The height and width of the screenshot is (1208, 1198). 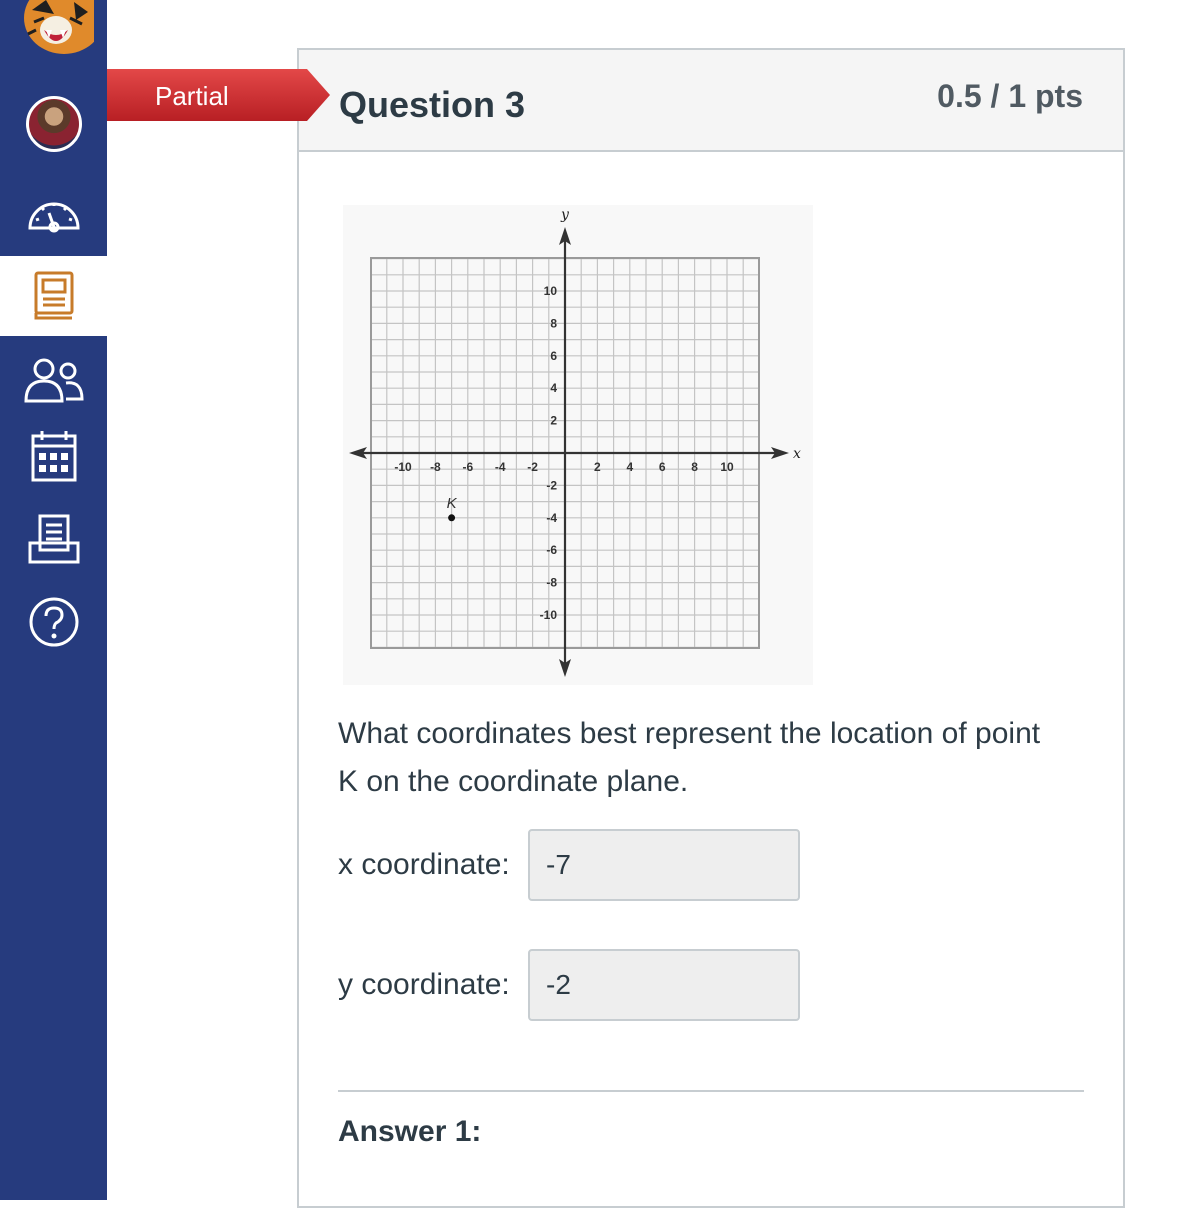 I want to click on global-nav, so click(x=53, y=600).